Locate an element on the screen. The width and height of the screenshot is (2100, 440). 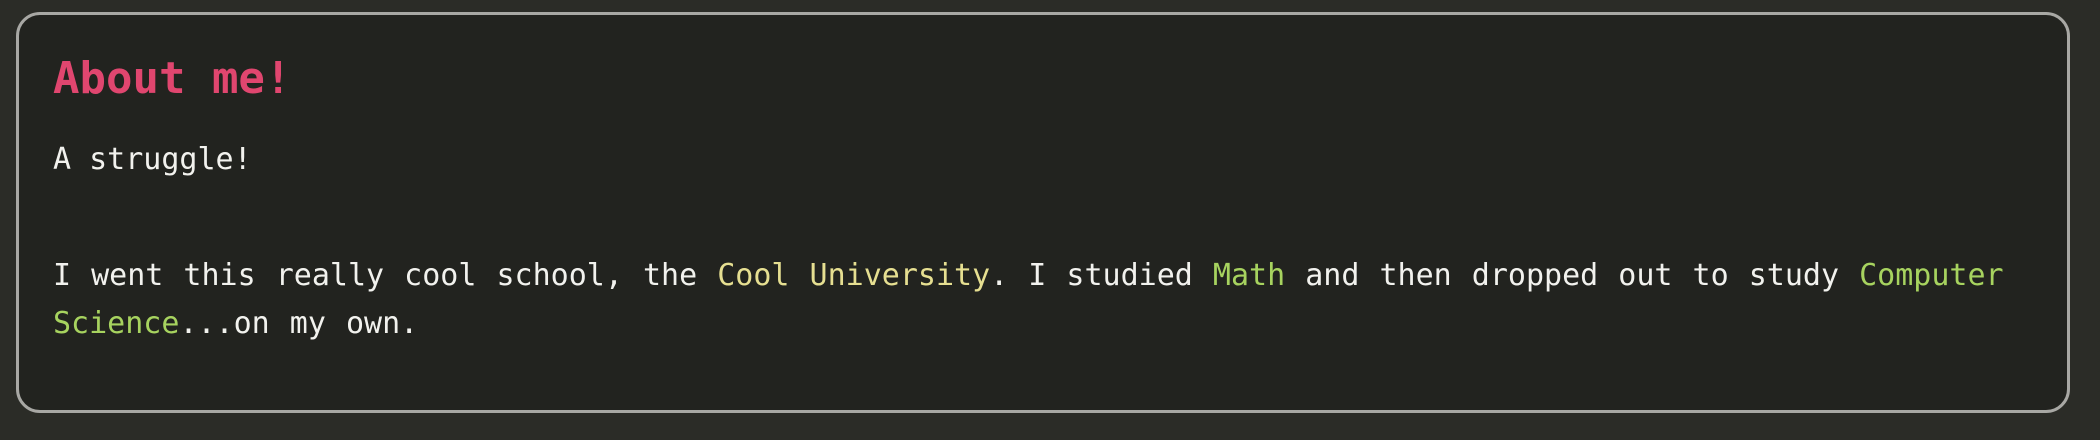
section-subtitle: A struggle! is located at coordinates (152, 159).